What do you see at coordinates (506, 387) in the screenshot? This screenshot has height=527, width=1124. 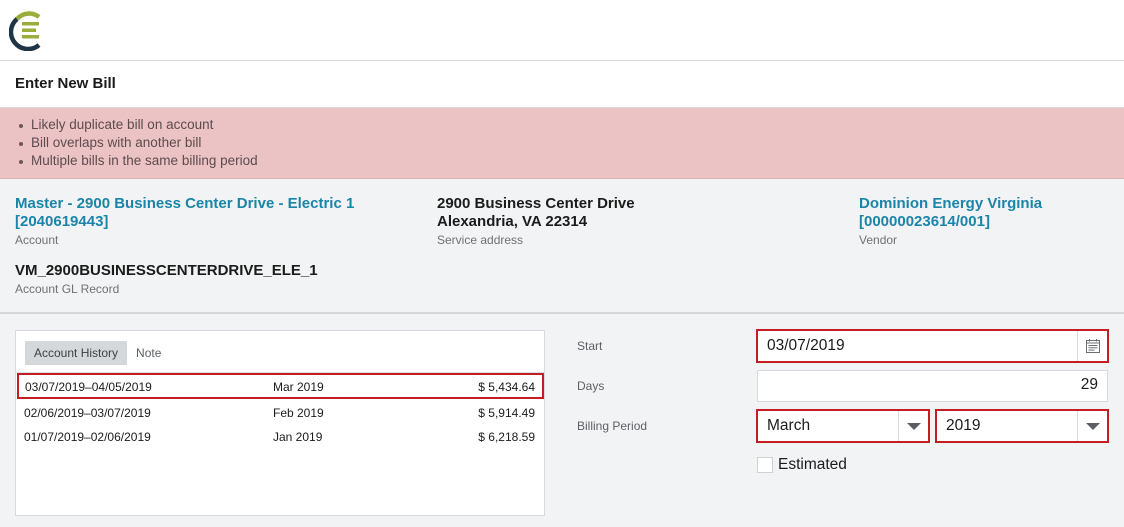 I see `history-amount: $ 5,434.64` at bounding box center [506, 387].